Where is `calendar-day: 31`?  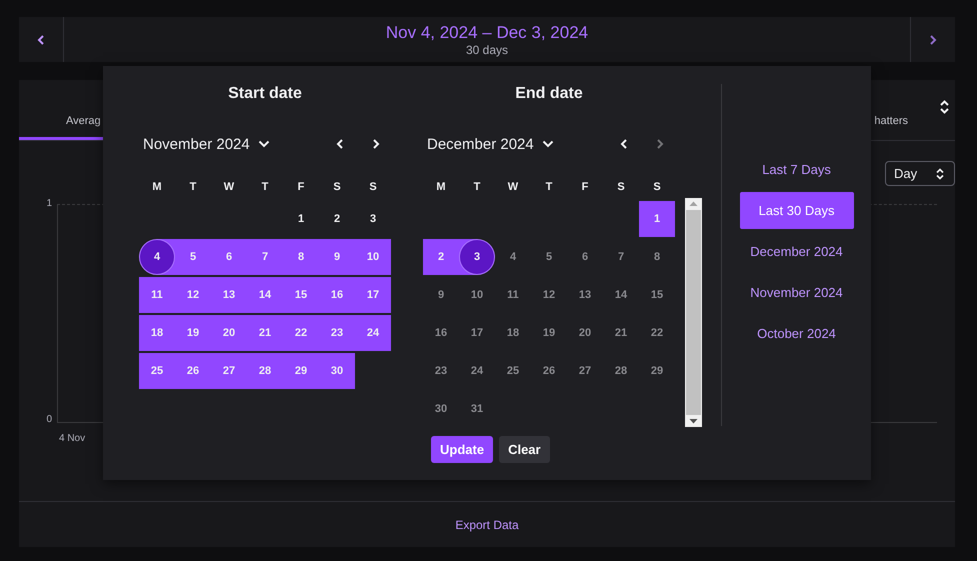
calendar-day: 31 is located at coordinates (477, 409).